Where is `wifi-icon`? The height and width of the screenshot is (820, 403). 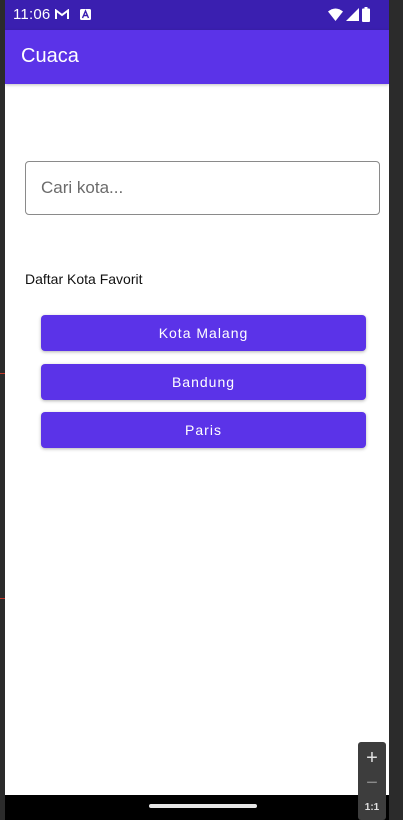 wifi-icon is located at coordinates (335, 14).